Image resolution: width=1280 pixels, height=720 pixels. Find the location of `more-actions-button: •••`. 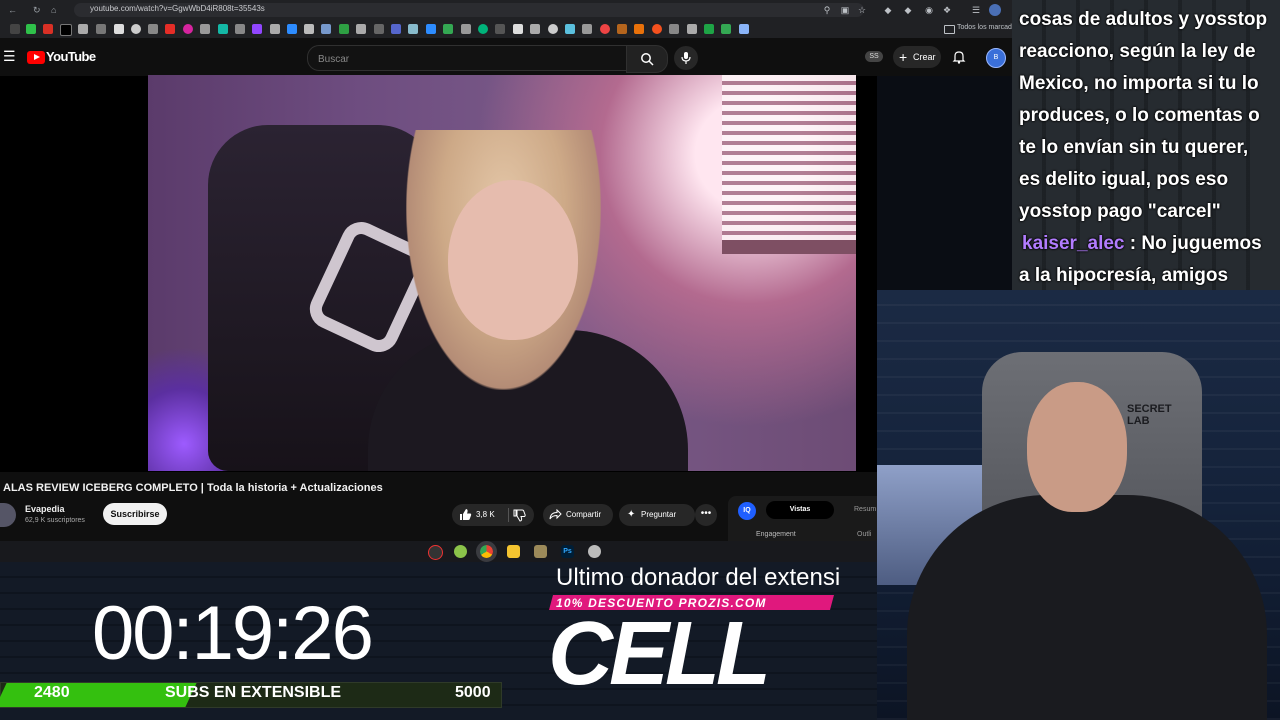

more-actions-button: ••• is located at coordinates (706, 515).